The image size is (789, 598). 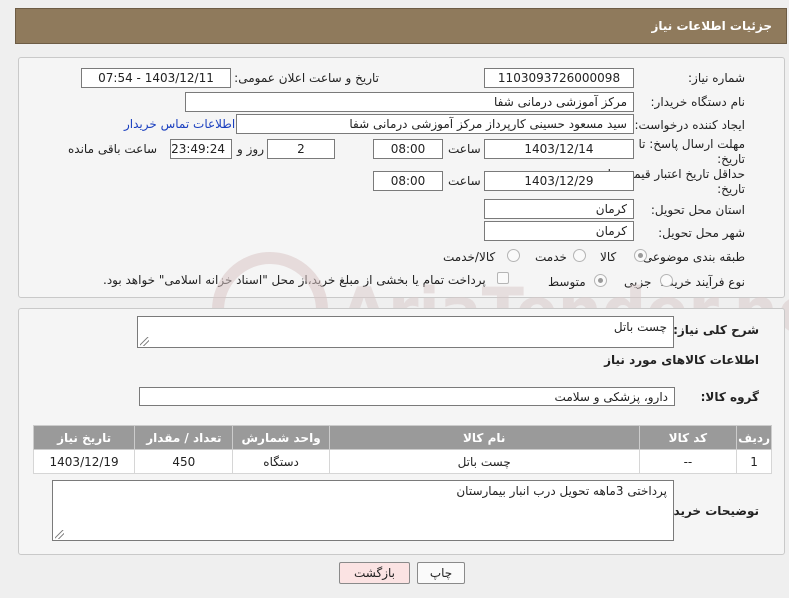 I want to click on remaining-time-label: ساعت باقی مانده, so click(x=113, y=149).